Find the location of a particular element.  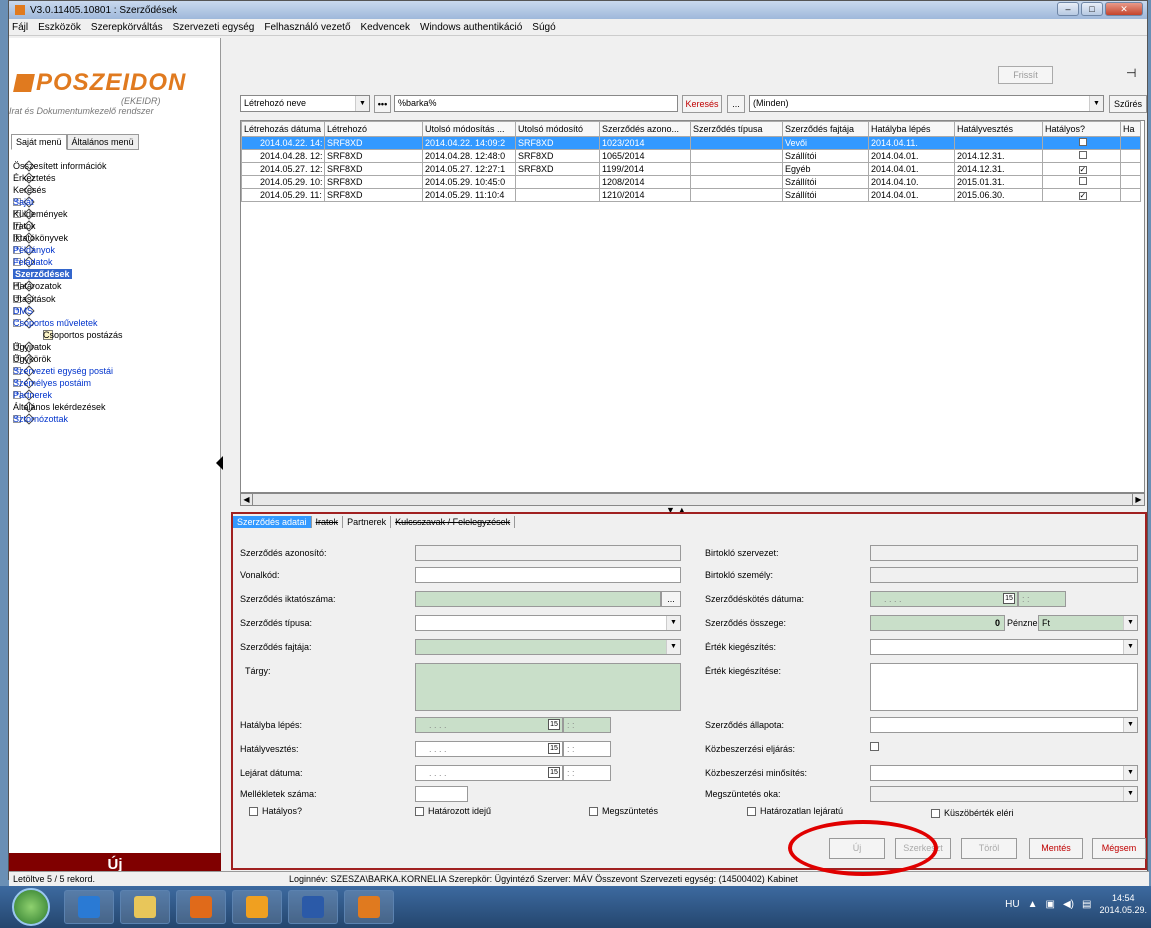

amount-field: 0 is located at coordinates (937, 623).